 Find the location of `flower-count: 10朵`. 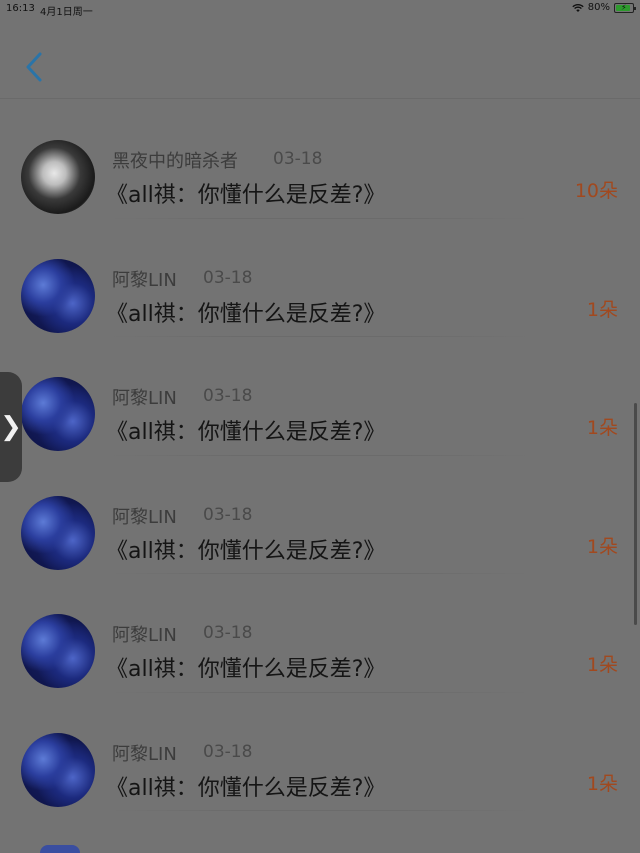

flower-count: 10朵 is located at coordinates (596, 191).